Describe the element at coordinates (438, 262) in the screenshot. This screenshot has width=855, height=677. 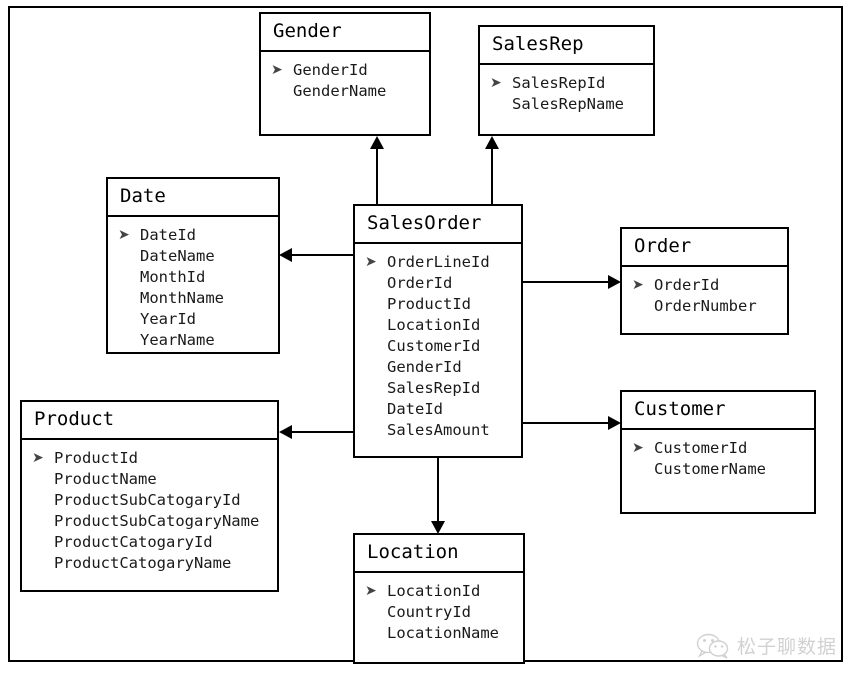
I see `field-label: OrderLineId` at that location.